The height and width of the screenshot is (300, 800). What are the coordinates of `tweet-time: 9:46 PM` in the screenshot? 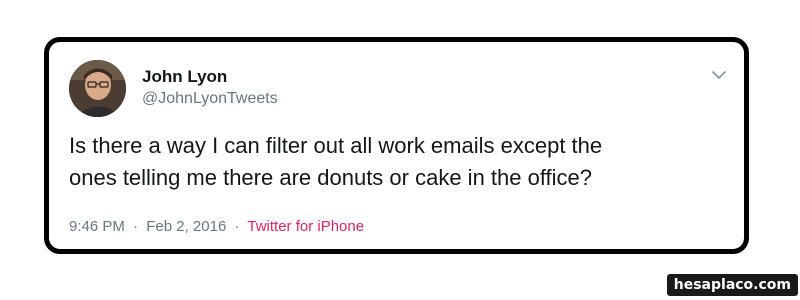 It's located at (97, 226).